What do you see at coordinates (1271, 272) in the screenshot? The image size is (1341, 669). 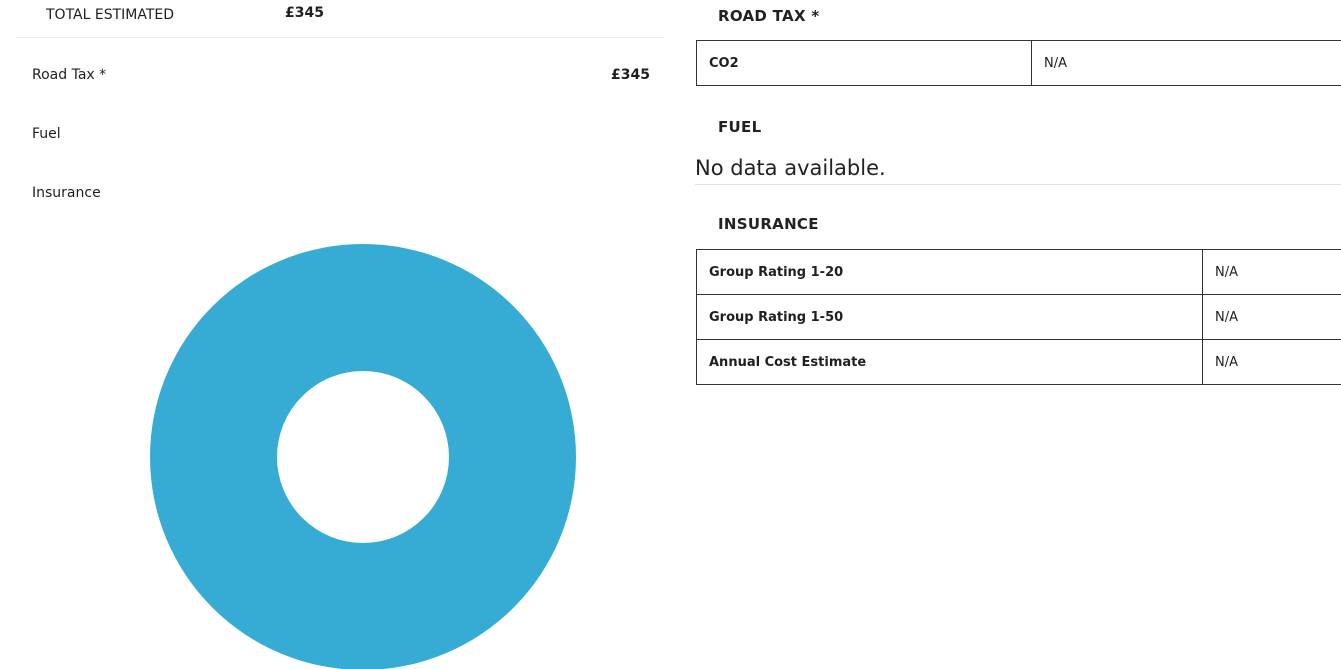 I see `group-rating-1-20-value: N/A` at bounding box center [1271, 272].